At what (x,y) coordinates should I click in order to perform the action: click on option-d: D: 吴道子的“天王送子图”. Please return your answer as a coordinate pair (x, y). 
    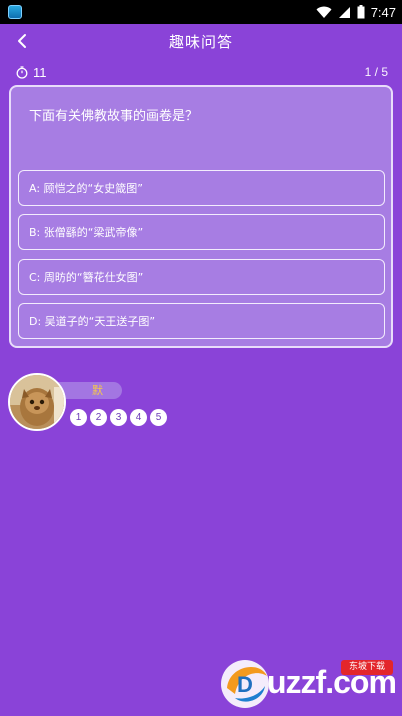
    Looking at the image, I should click on (201, 321).